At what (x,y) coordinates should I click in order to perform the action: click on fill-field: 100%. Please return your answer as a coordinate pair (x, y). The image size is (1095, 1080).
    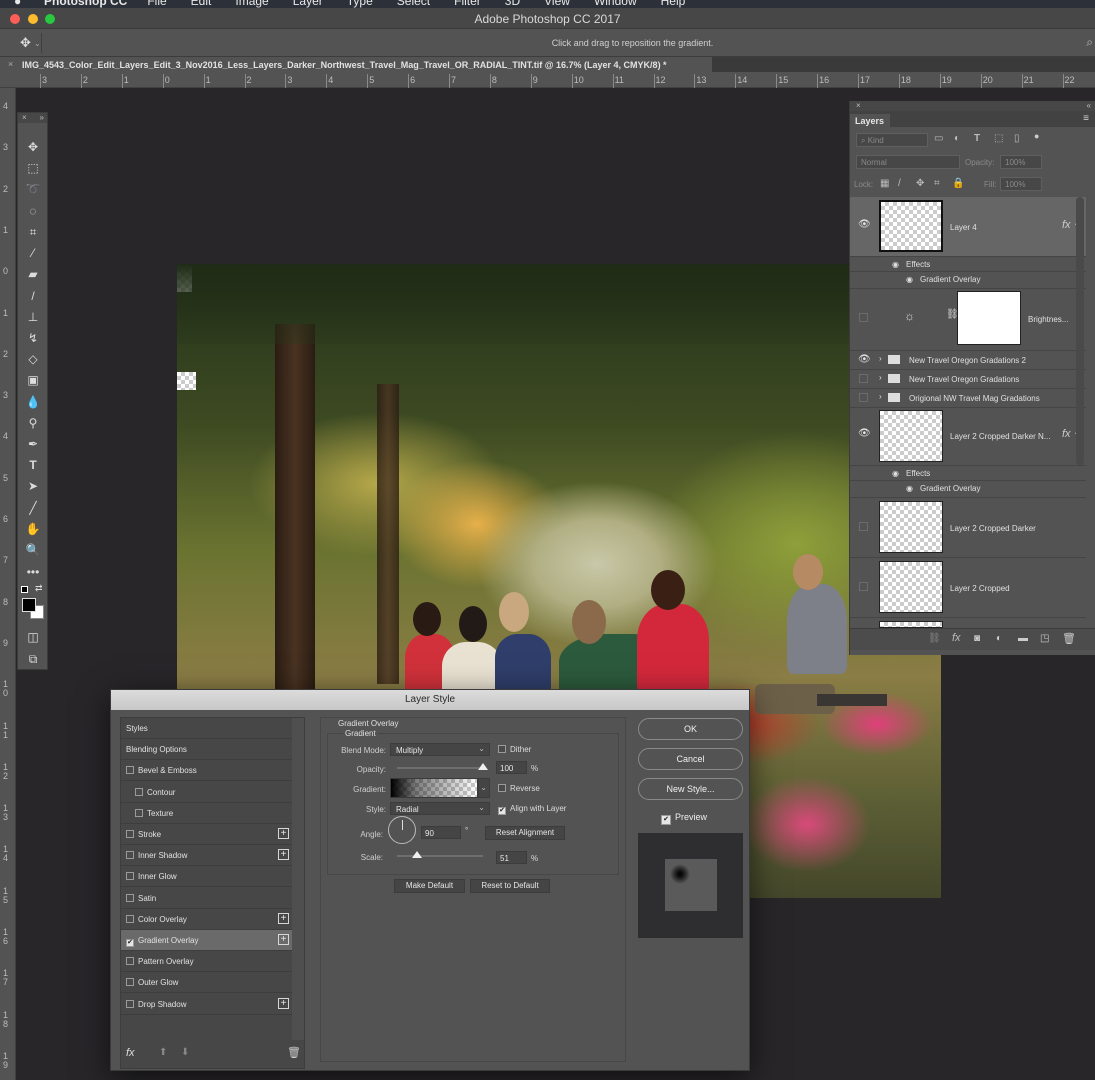
    Looking at the image, I should click on (1021, 184).